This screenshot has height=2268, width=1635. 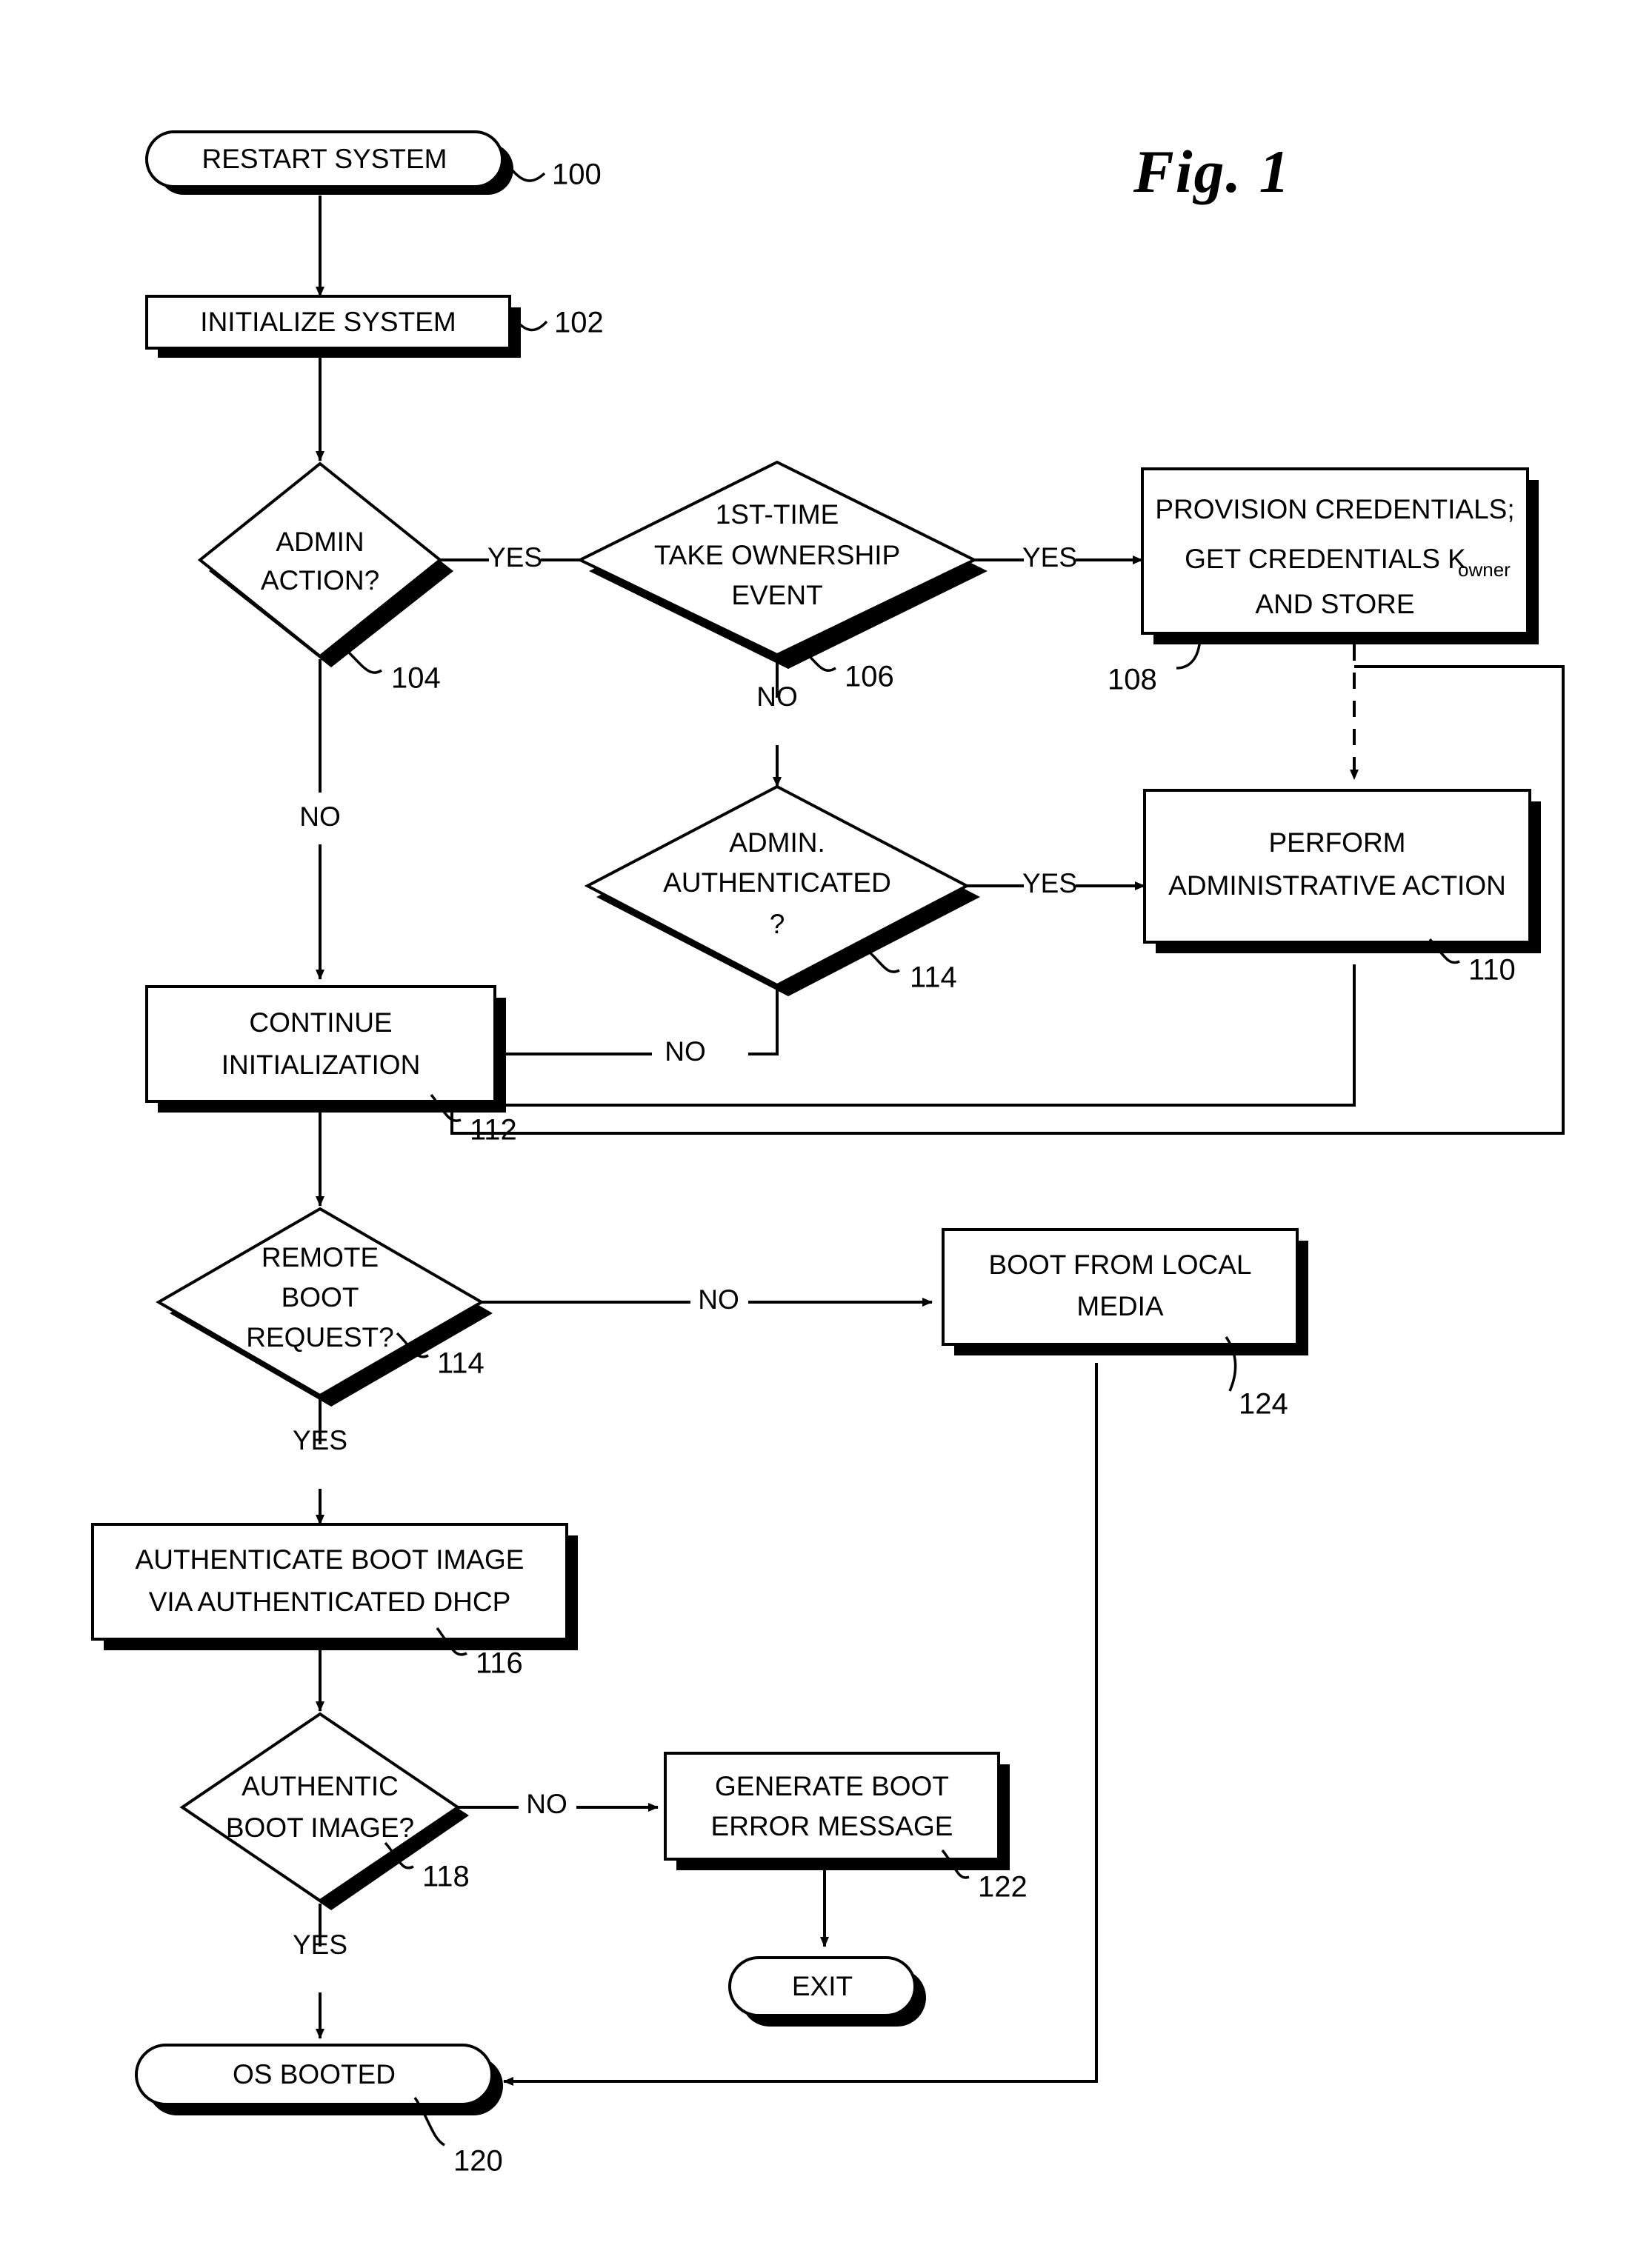 What do you see at coordinates (547, 1804) in the screenshot?
I see `edge-label-118-no: NO` at bounding box center [547, 1804].